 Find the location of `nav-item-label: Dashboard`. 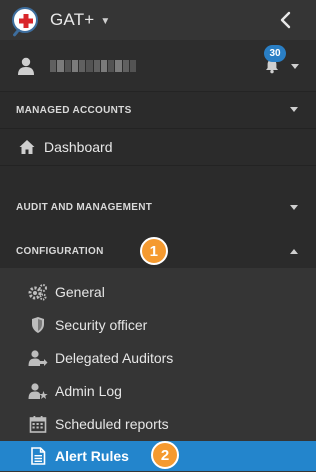

nav-item-label: Dashboard is located at coordinates (78, 147).